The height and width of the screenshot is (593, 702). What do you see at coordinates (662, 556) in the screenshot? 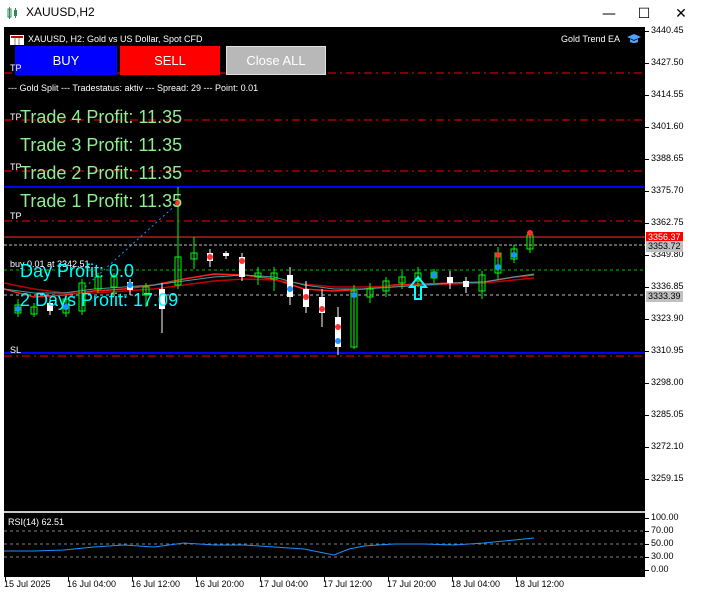
I see `rsi-level-label: 30.00` at bounding box center [662, 556].